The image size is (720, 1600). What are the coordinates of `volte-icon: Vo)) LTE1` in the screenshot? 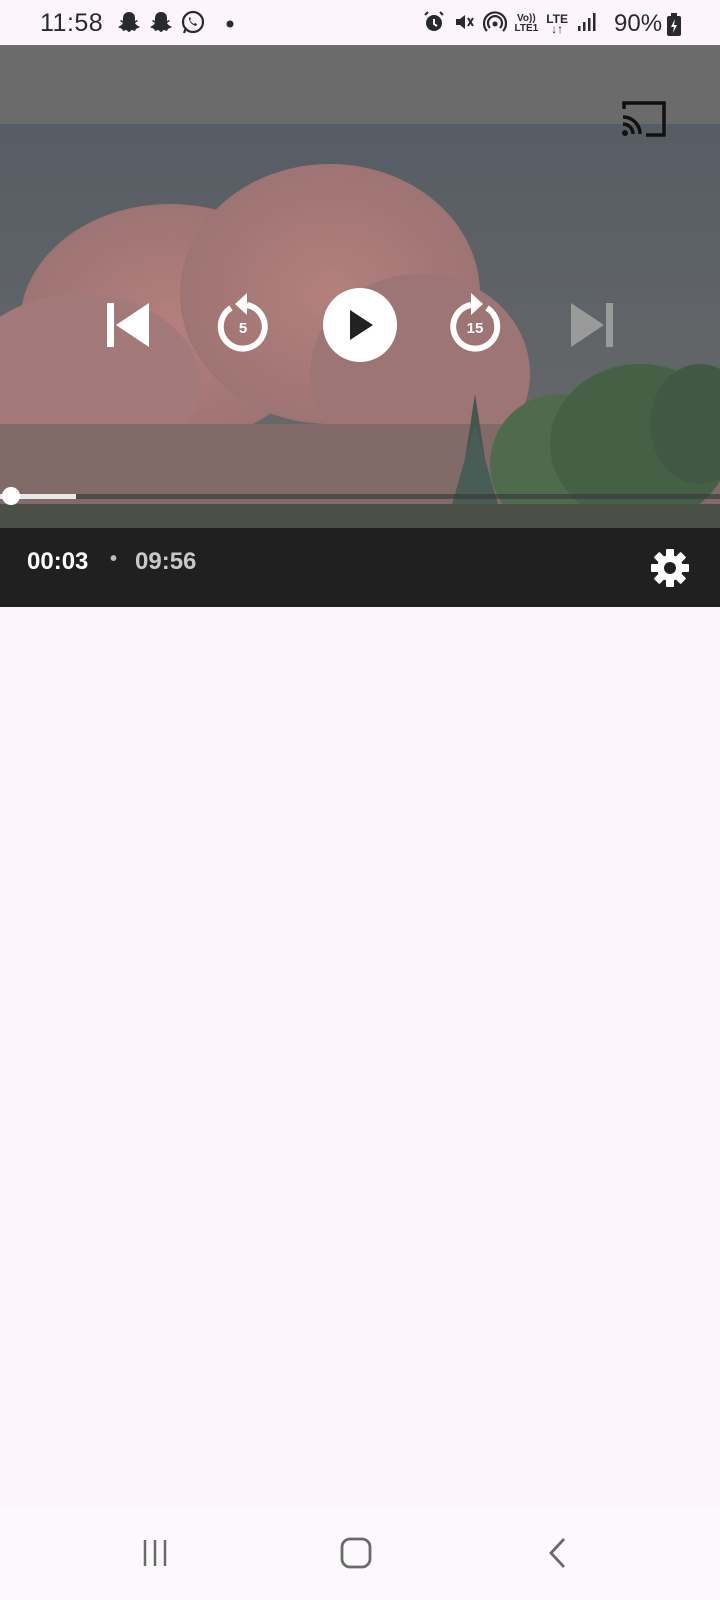 It's located at (527, 24).